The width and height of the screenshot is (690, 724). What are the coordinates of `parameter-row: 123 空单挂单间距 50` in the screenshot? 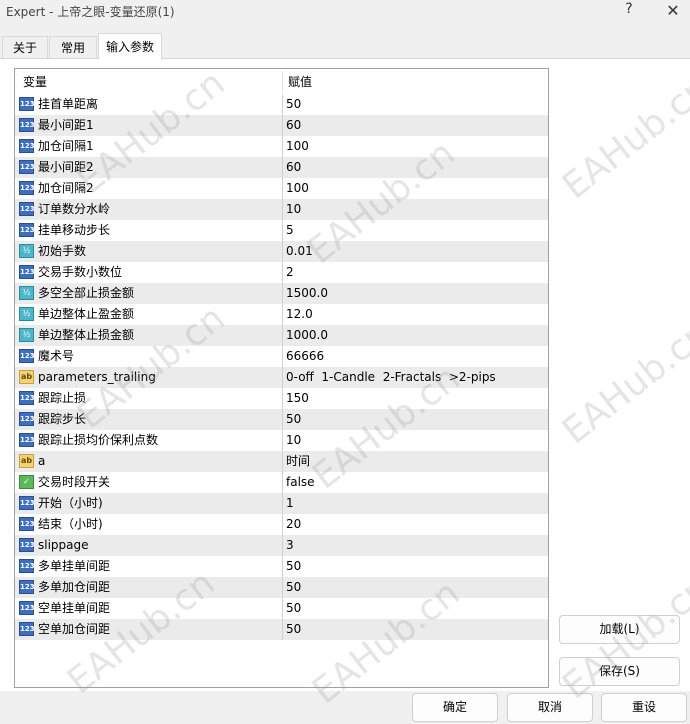 It's located at (281, 608).